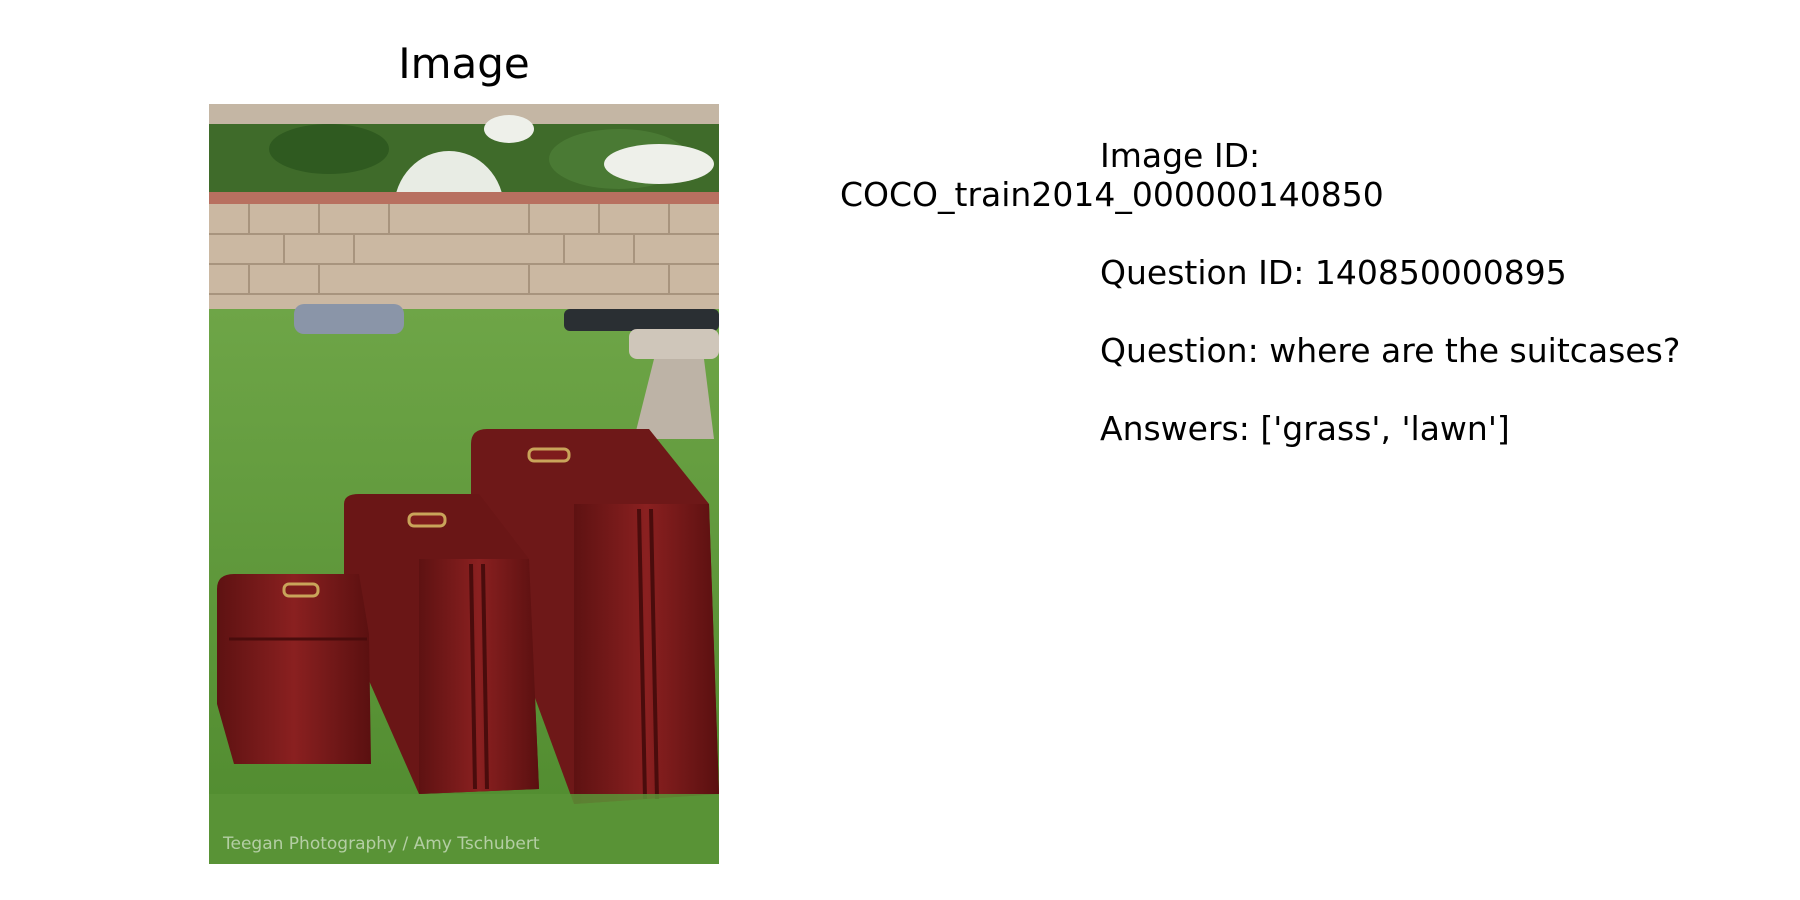 The height and width of the screenshot is (900, 1800). I want to click on question-id: Question ID: 140850000895, so click(1333, 272).